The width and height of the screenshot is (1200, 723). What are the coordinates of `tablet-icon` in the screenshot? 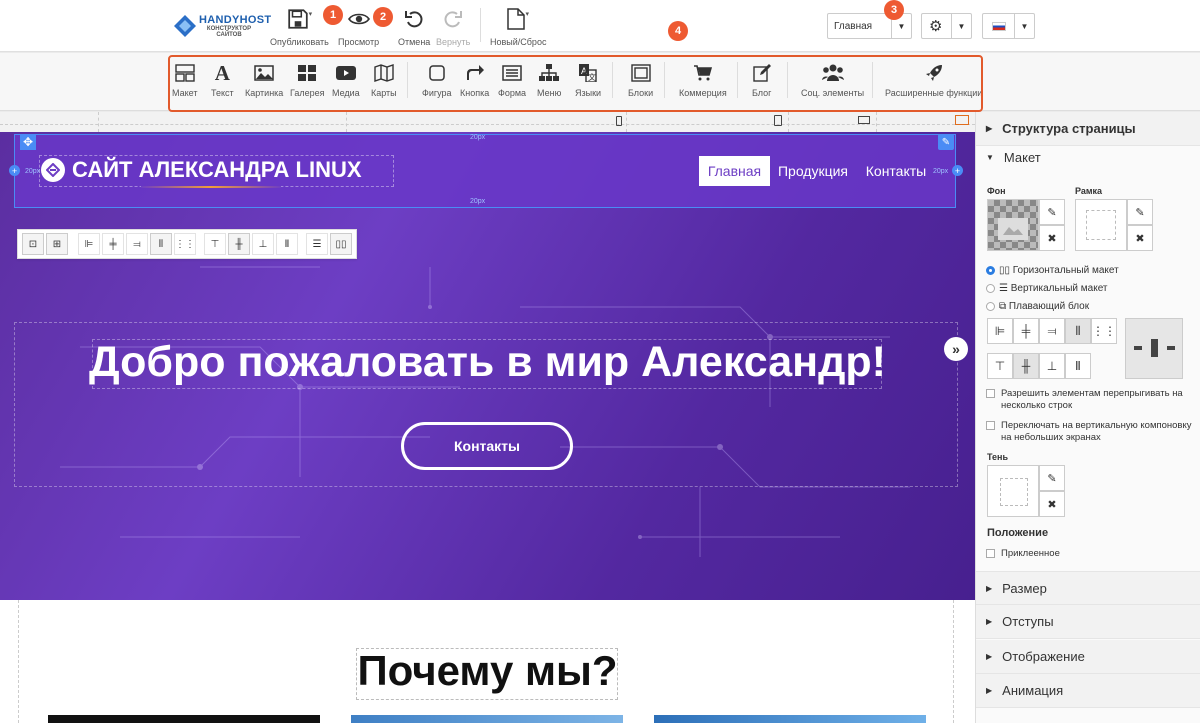 It's located at (778, 120).